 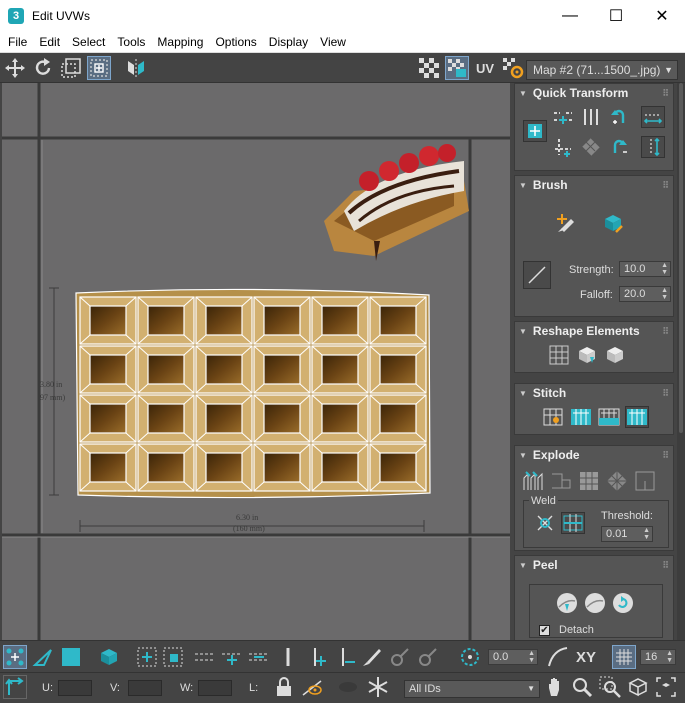 I want to click on space-horizontal-icon, so click(x=653, y=117).